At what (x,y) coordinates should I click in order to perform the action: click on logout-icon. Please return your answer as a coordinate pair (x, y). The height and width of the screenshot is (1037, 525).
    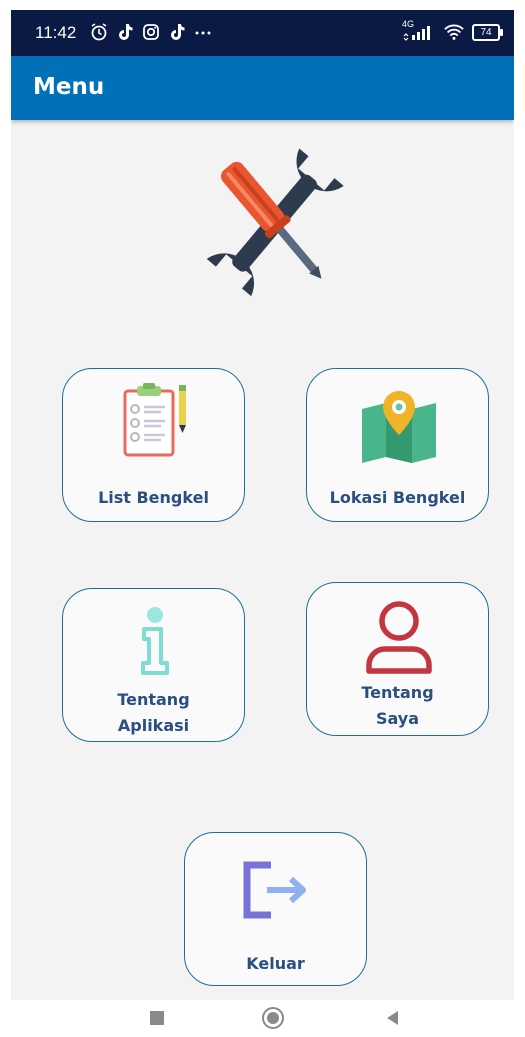
    Looking at the image, I should click on (274, 890).